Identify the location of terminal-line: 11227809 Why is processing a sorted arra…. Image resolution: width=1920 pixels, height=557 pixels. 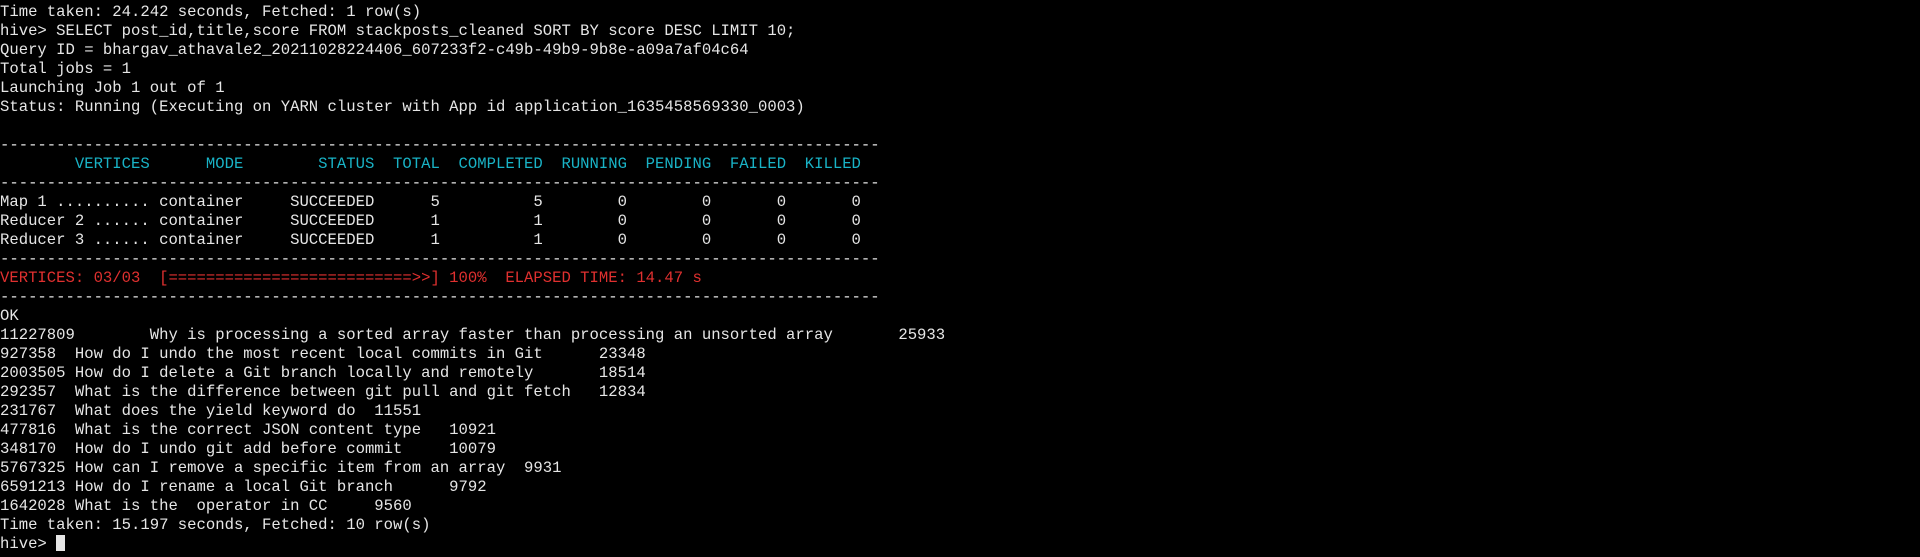
(473, 335).